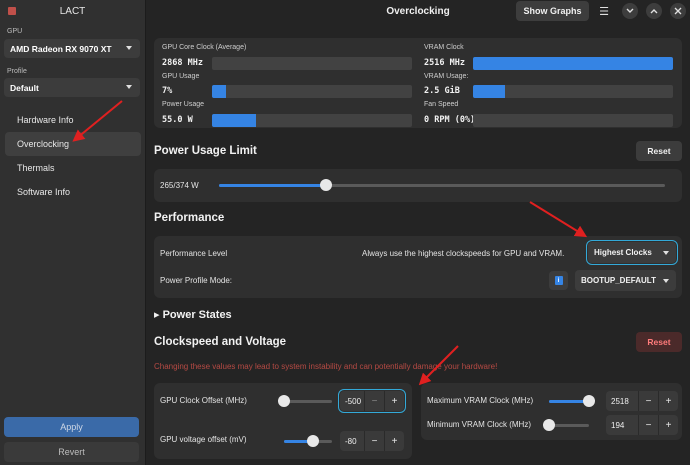 Image resolution: width=690 pixels, height=465 pixels. I want to click on power-usage-value: 55.0 W, so click(177, 120).